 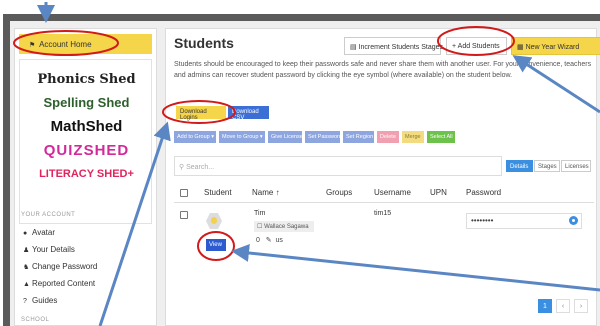 I want to click on user-icon: ●, so click(x=25, y=233).